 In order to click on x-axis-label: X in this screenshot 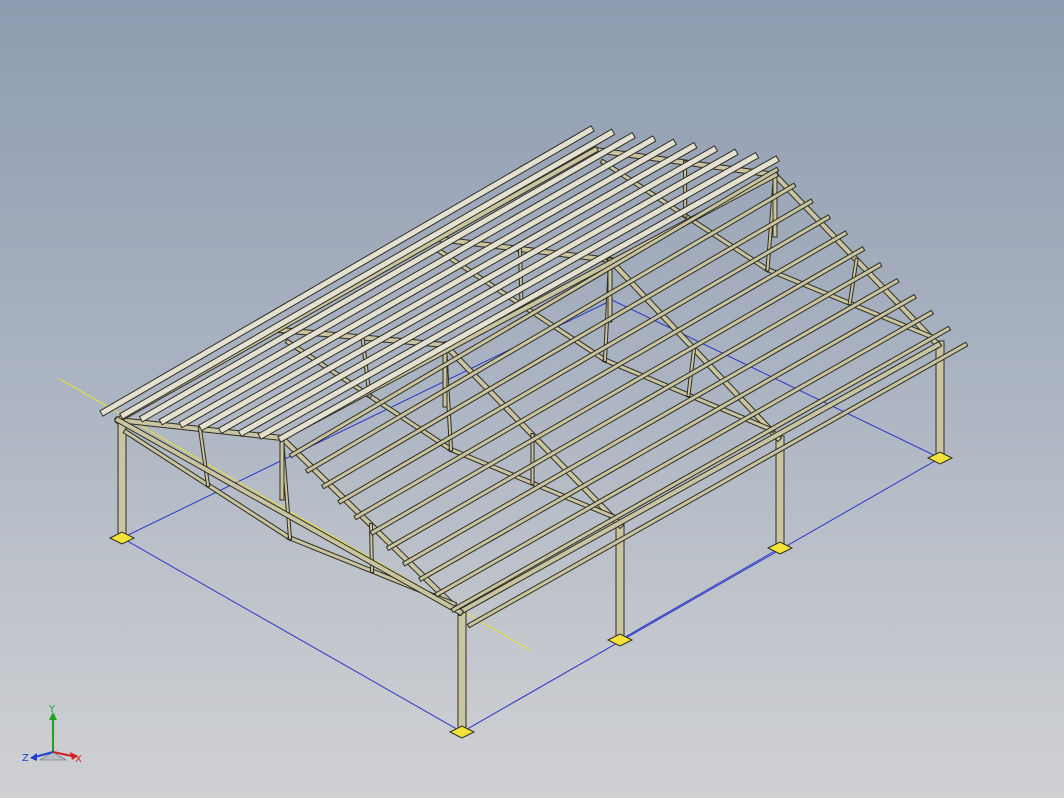, I will do `click(78, 759)`.